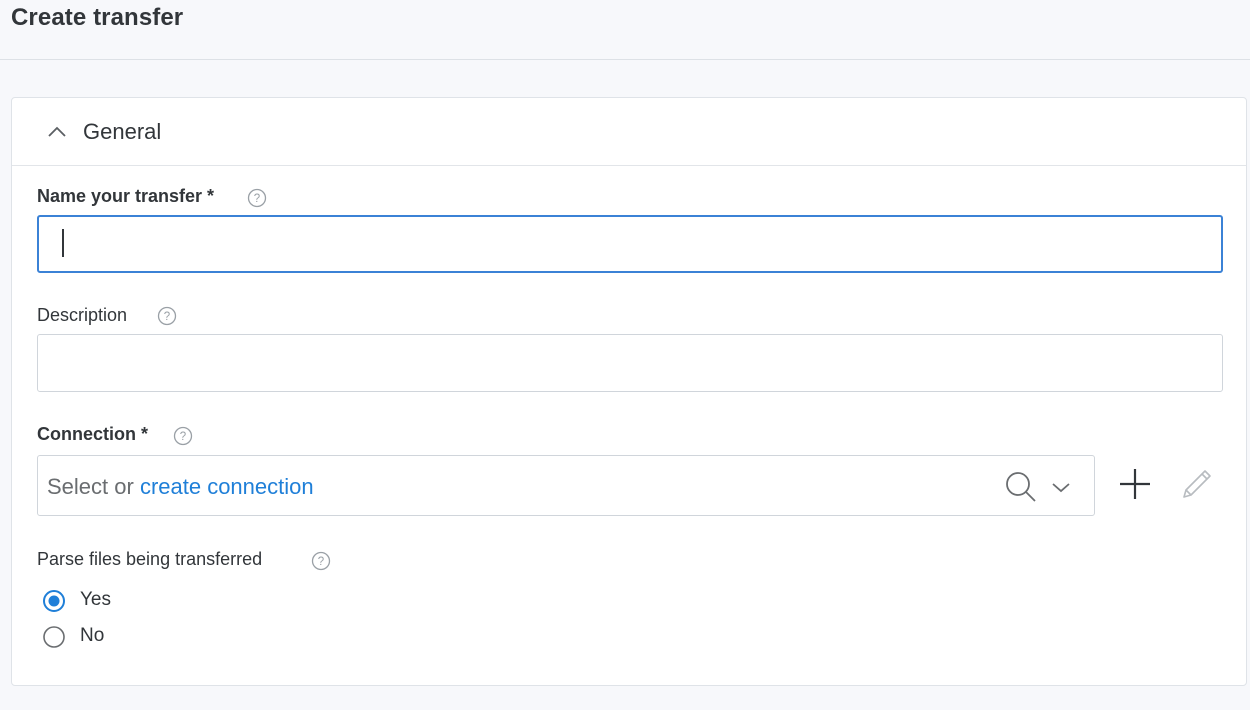 This screenshot has height=710, width=1250. Describe the element at coordinates (630, 244) in the screenshot. I see `transfer-name-input` at that location.